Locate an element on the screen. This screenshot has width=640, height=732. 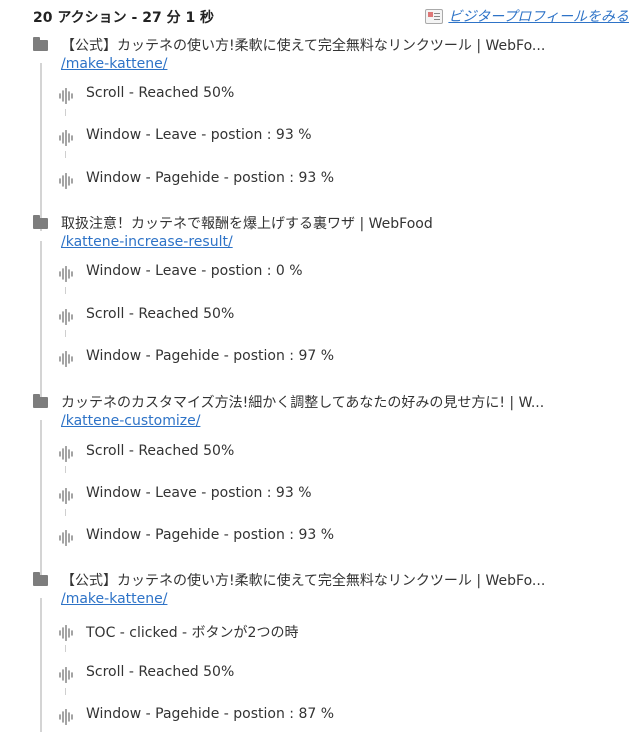
event-row: Window - Pagehide - postion : 97 % is located at coordinates (320, 358).